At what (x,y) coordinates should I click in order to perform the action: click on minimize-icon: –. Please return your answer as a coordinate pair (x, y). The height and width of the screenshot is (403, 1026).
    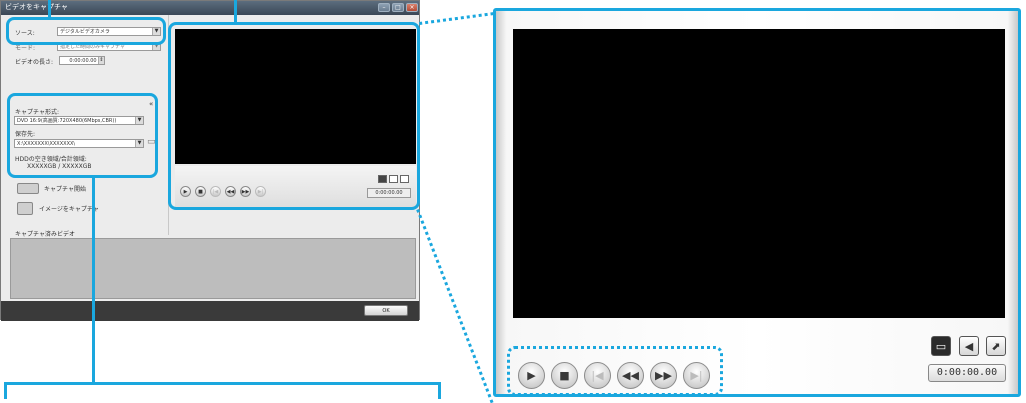
    Looking at the image, I should click on (384, 7).